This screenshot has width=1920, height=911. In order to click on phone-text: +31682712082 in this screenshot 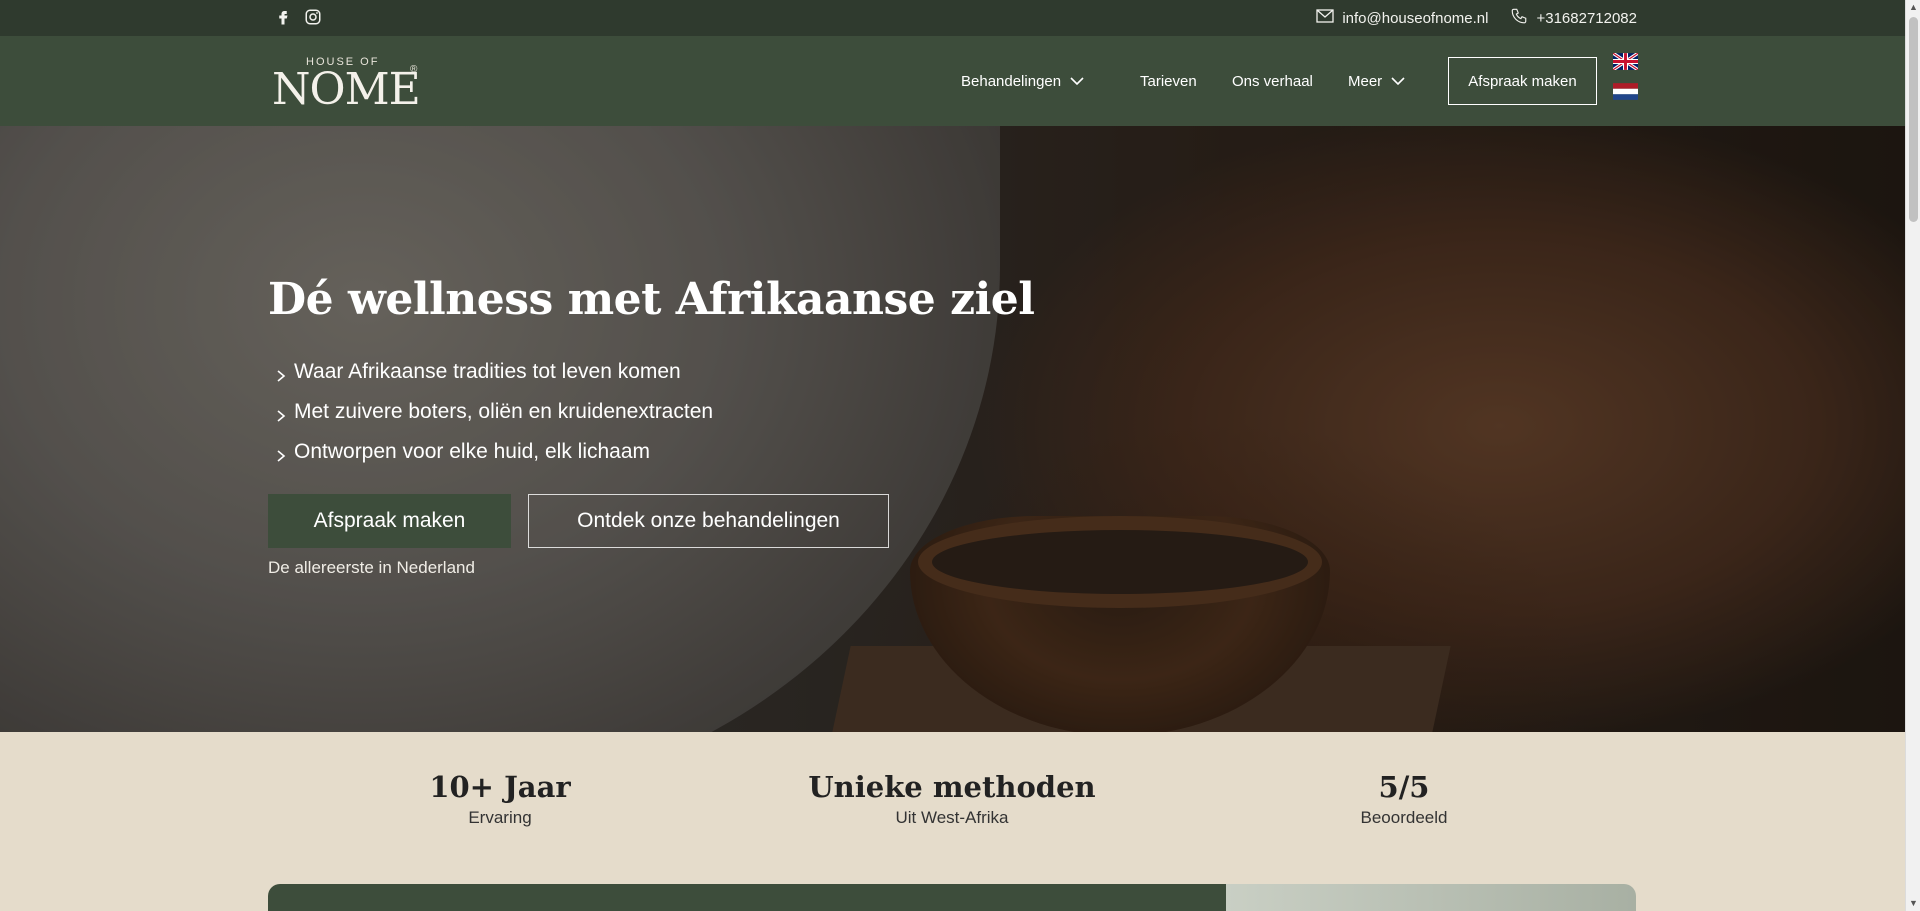, I will do `click(1586, 18)`.